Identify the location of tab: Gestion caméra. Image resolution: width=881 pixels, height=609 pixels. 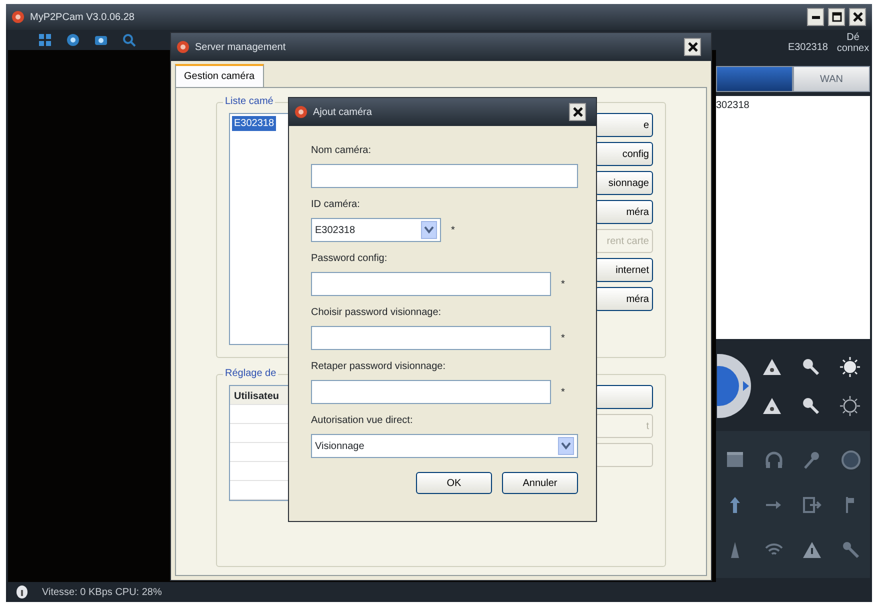
(219, 75).